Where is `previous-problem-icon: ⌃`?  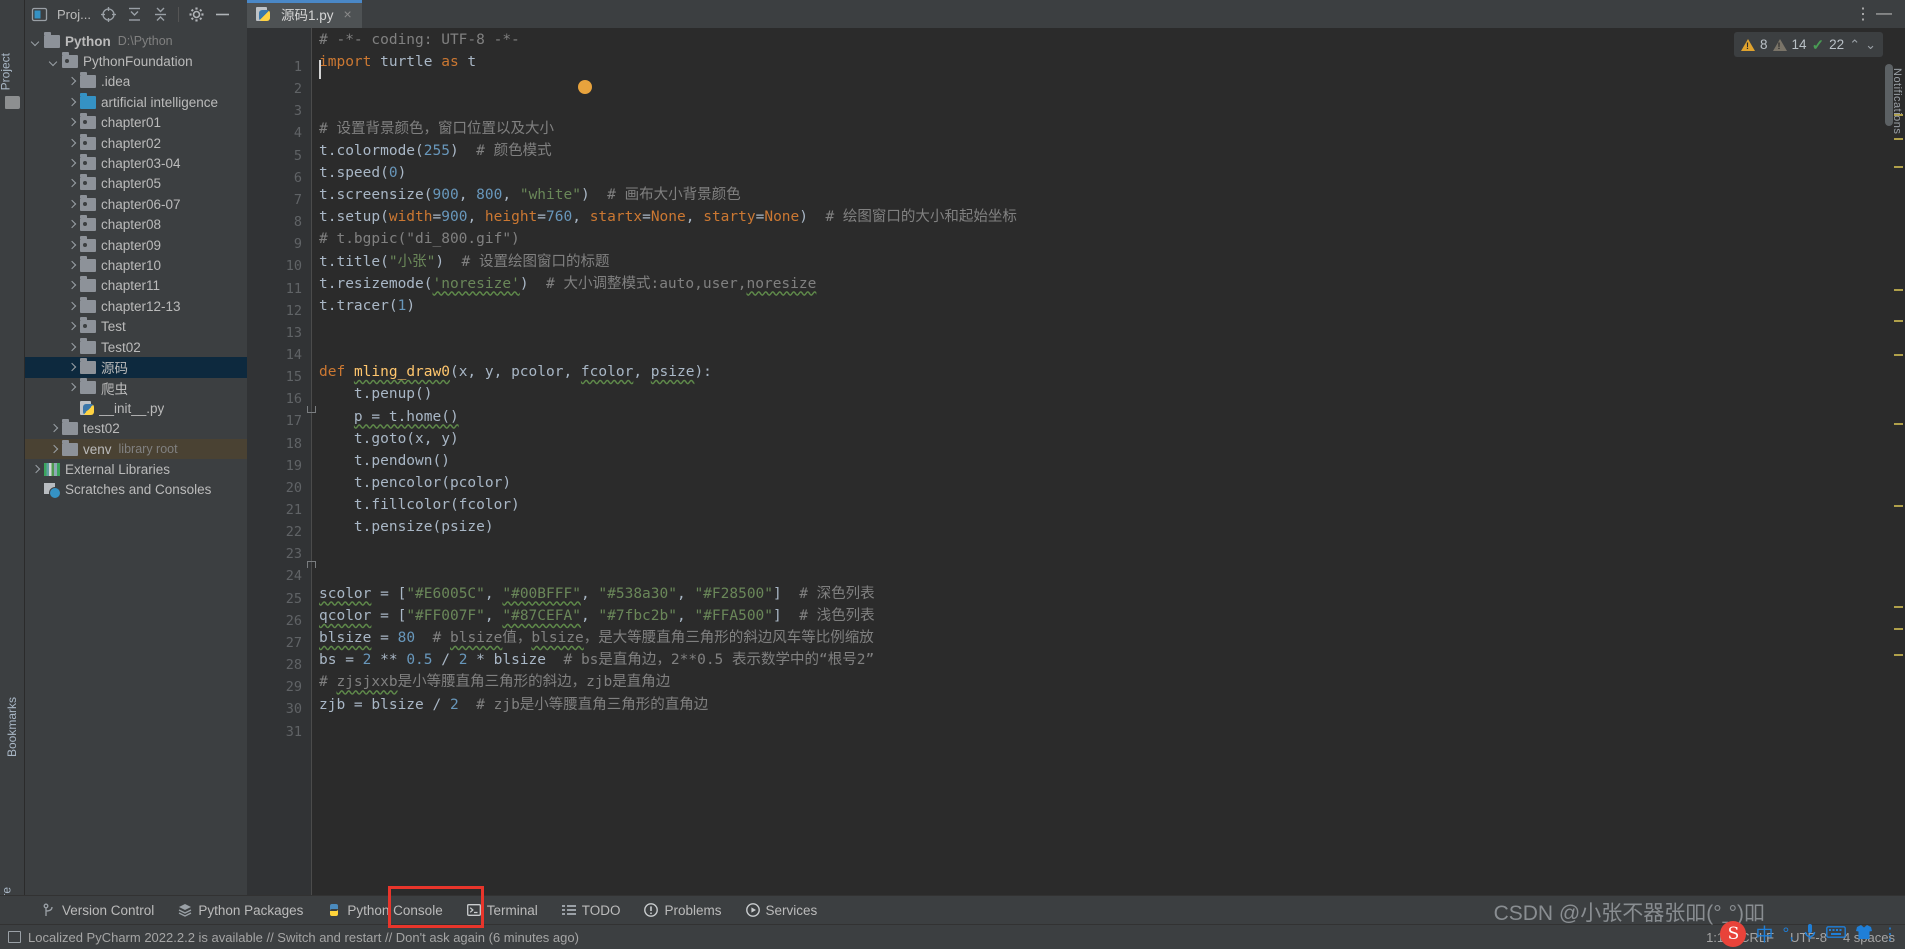 previous-problem-icon: ⌃ is located at coordinates (1854, 45).